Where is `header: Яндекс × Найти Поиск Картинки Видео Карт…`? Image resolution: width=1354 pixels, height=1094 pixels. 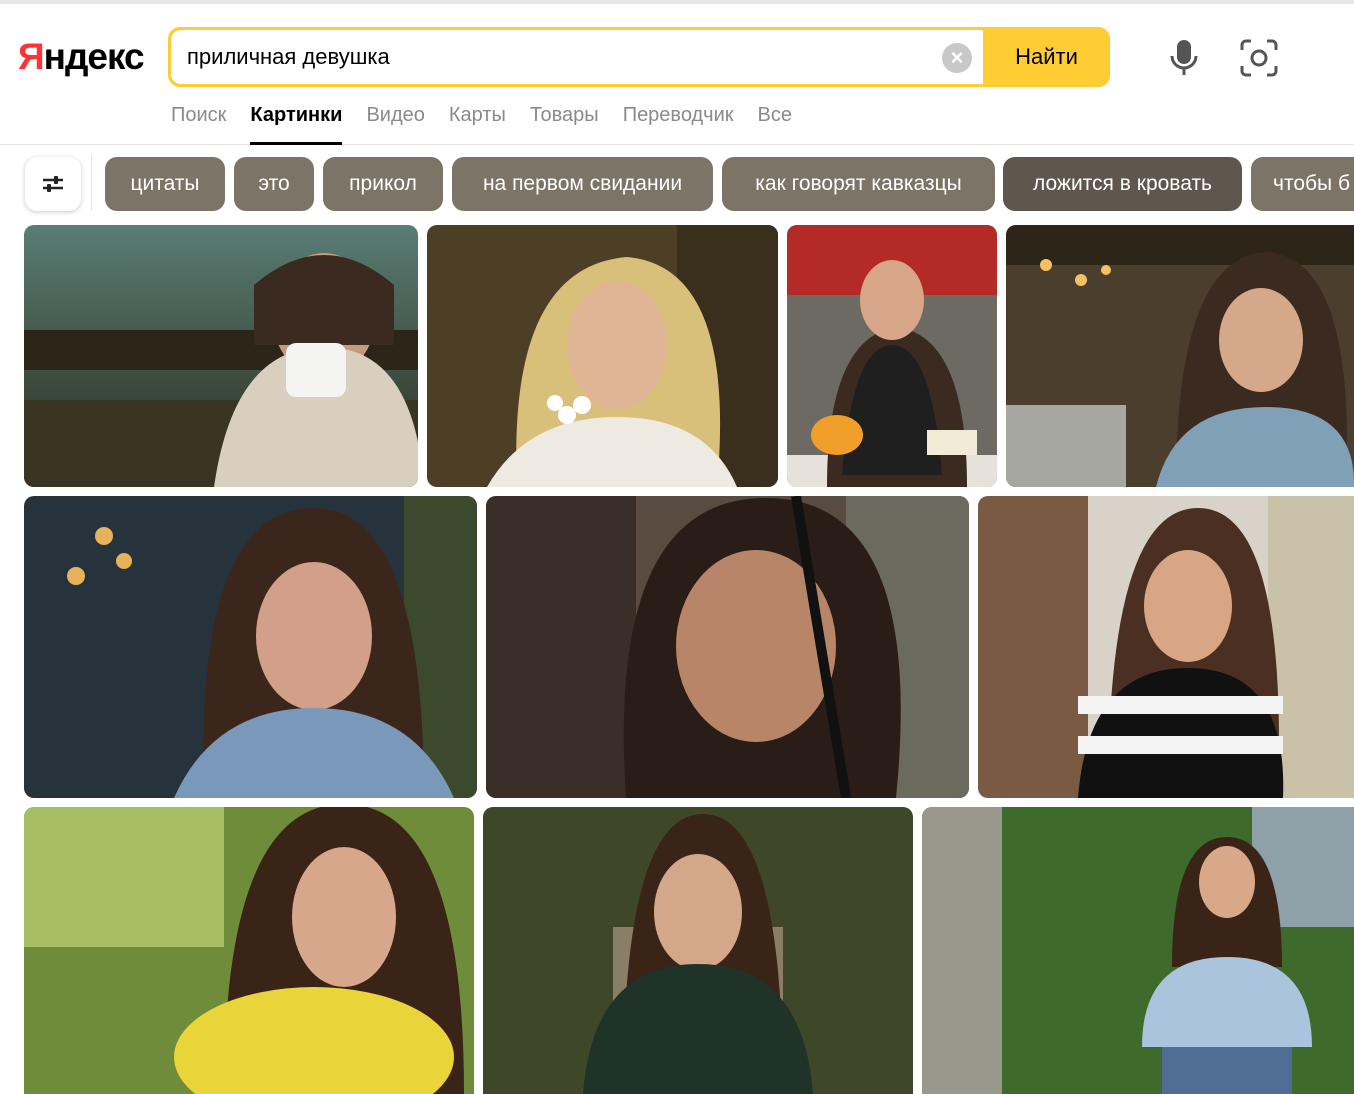
header: Яндекс × Найти Поиск Картинки Видео Карт… is located at coordinates (677, 74).